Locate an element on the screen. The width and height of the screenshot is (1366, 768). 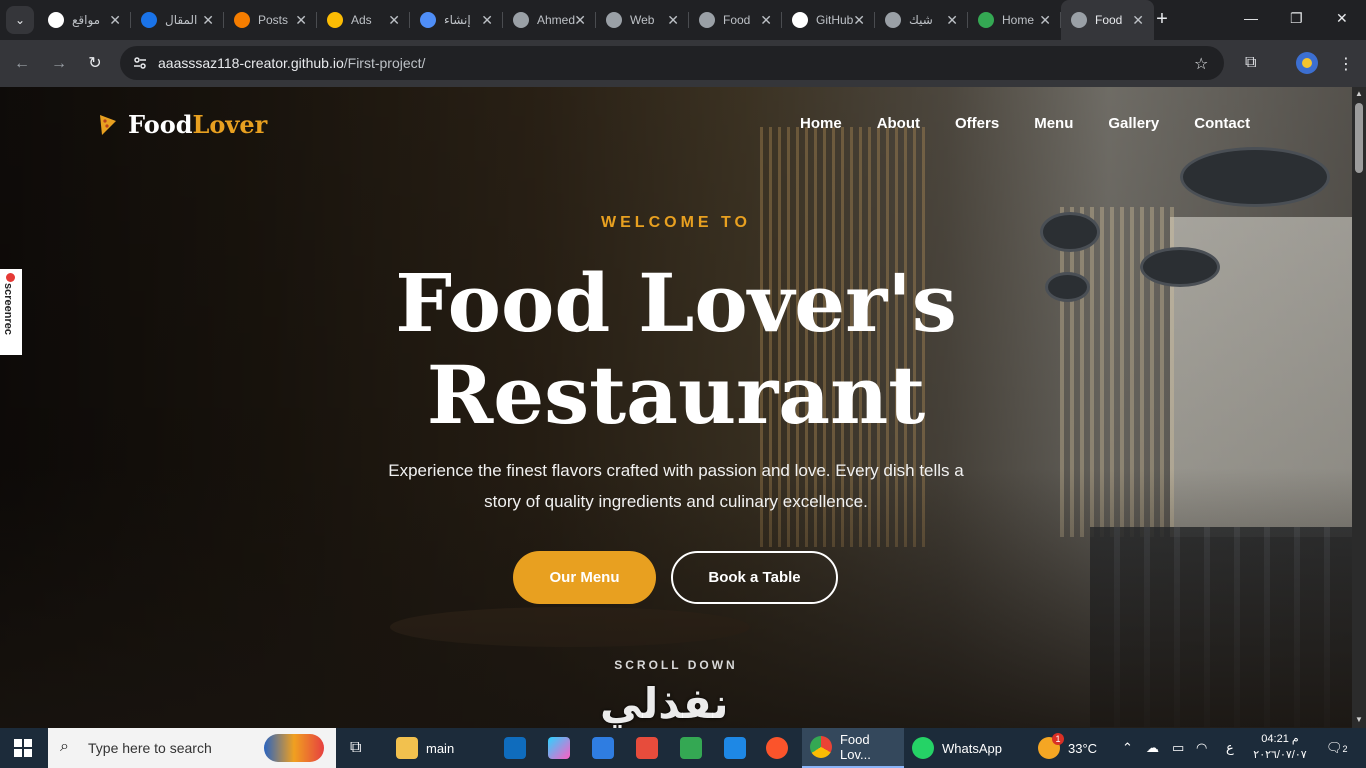
restore-icon: ❐ is located at coordinates (1296, 18).